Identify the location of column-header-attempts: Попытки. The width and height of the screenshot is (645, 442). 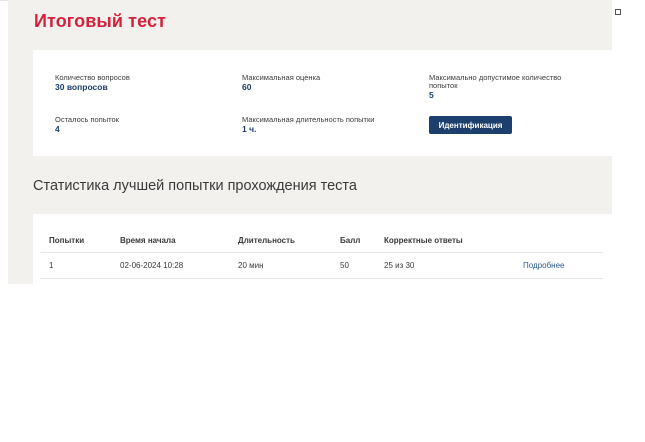
(67, 240).